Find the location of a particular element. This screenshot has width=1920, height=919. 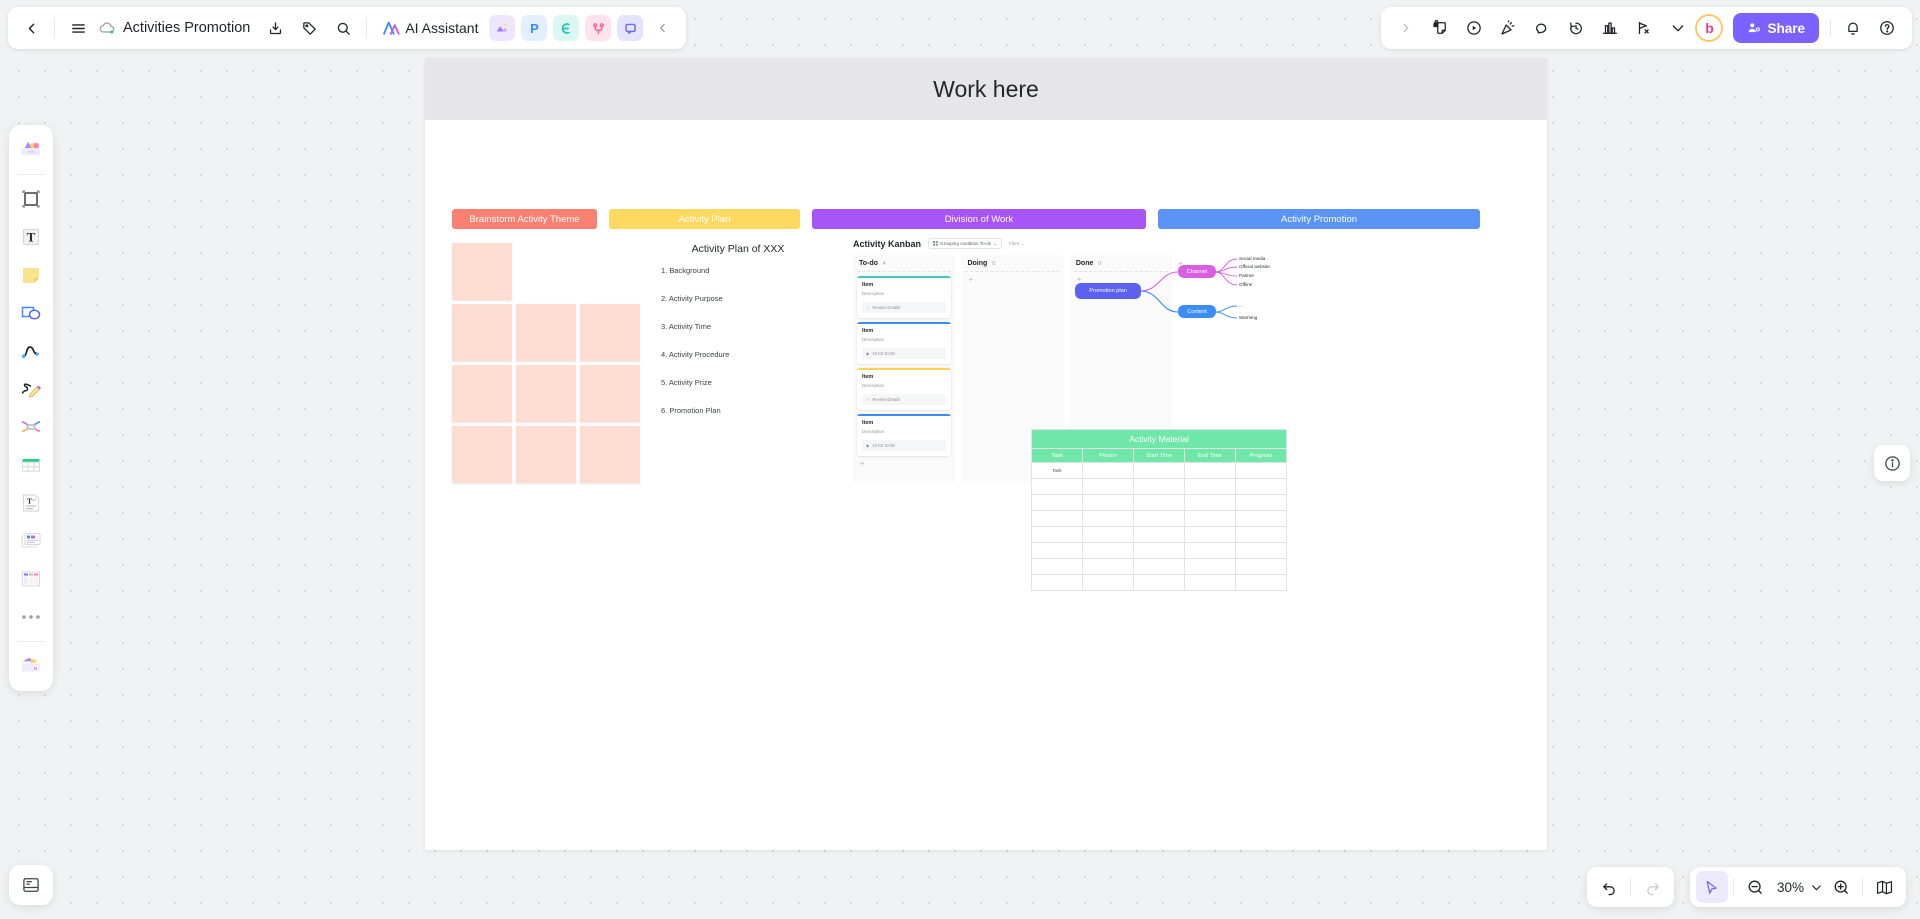

help-icon is located at coordinates (1887, 28).